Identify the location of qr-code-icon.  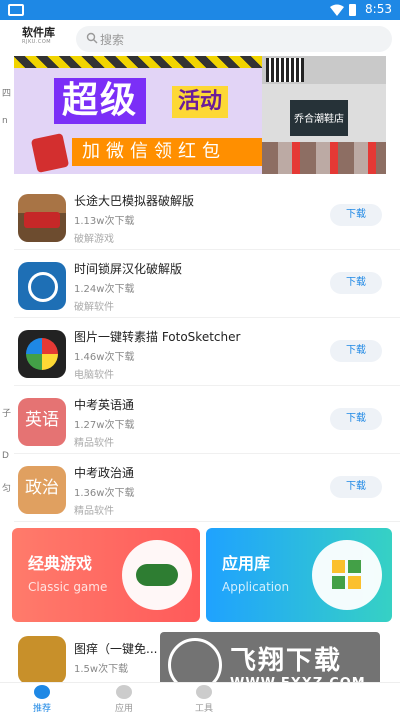
(285, 70).